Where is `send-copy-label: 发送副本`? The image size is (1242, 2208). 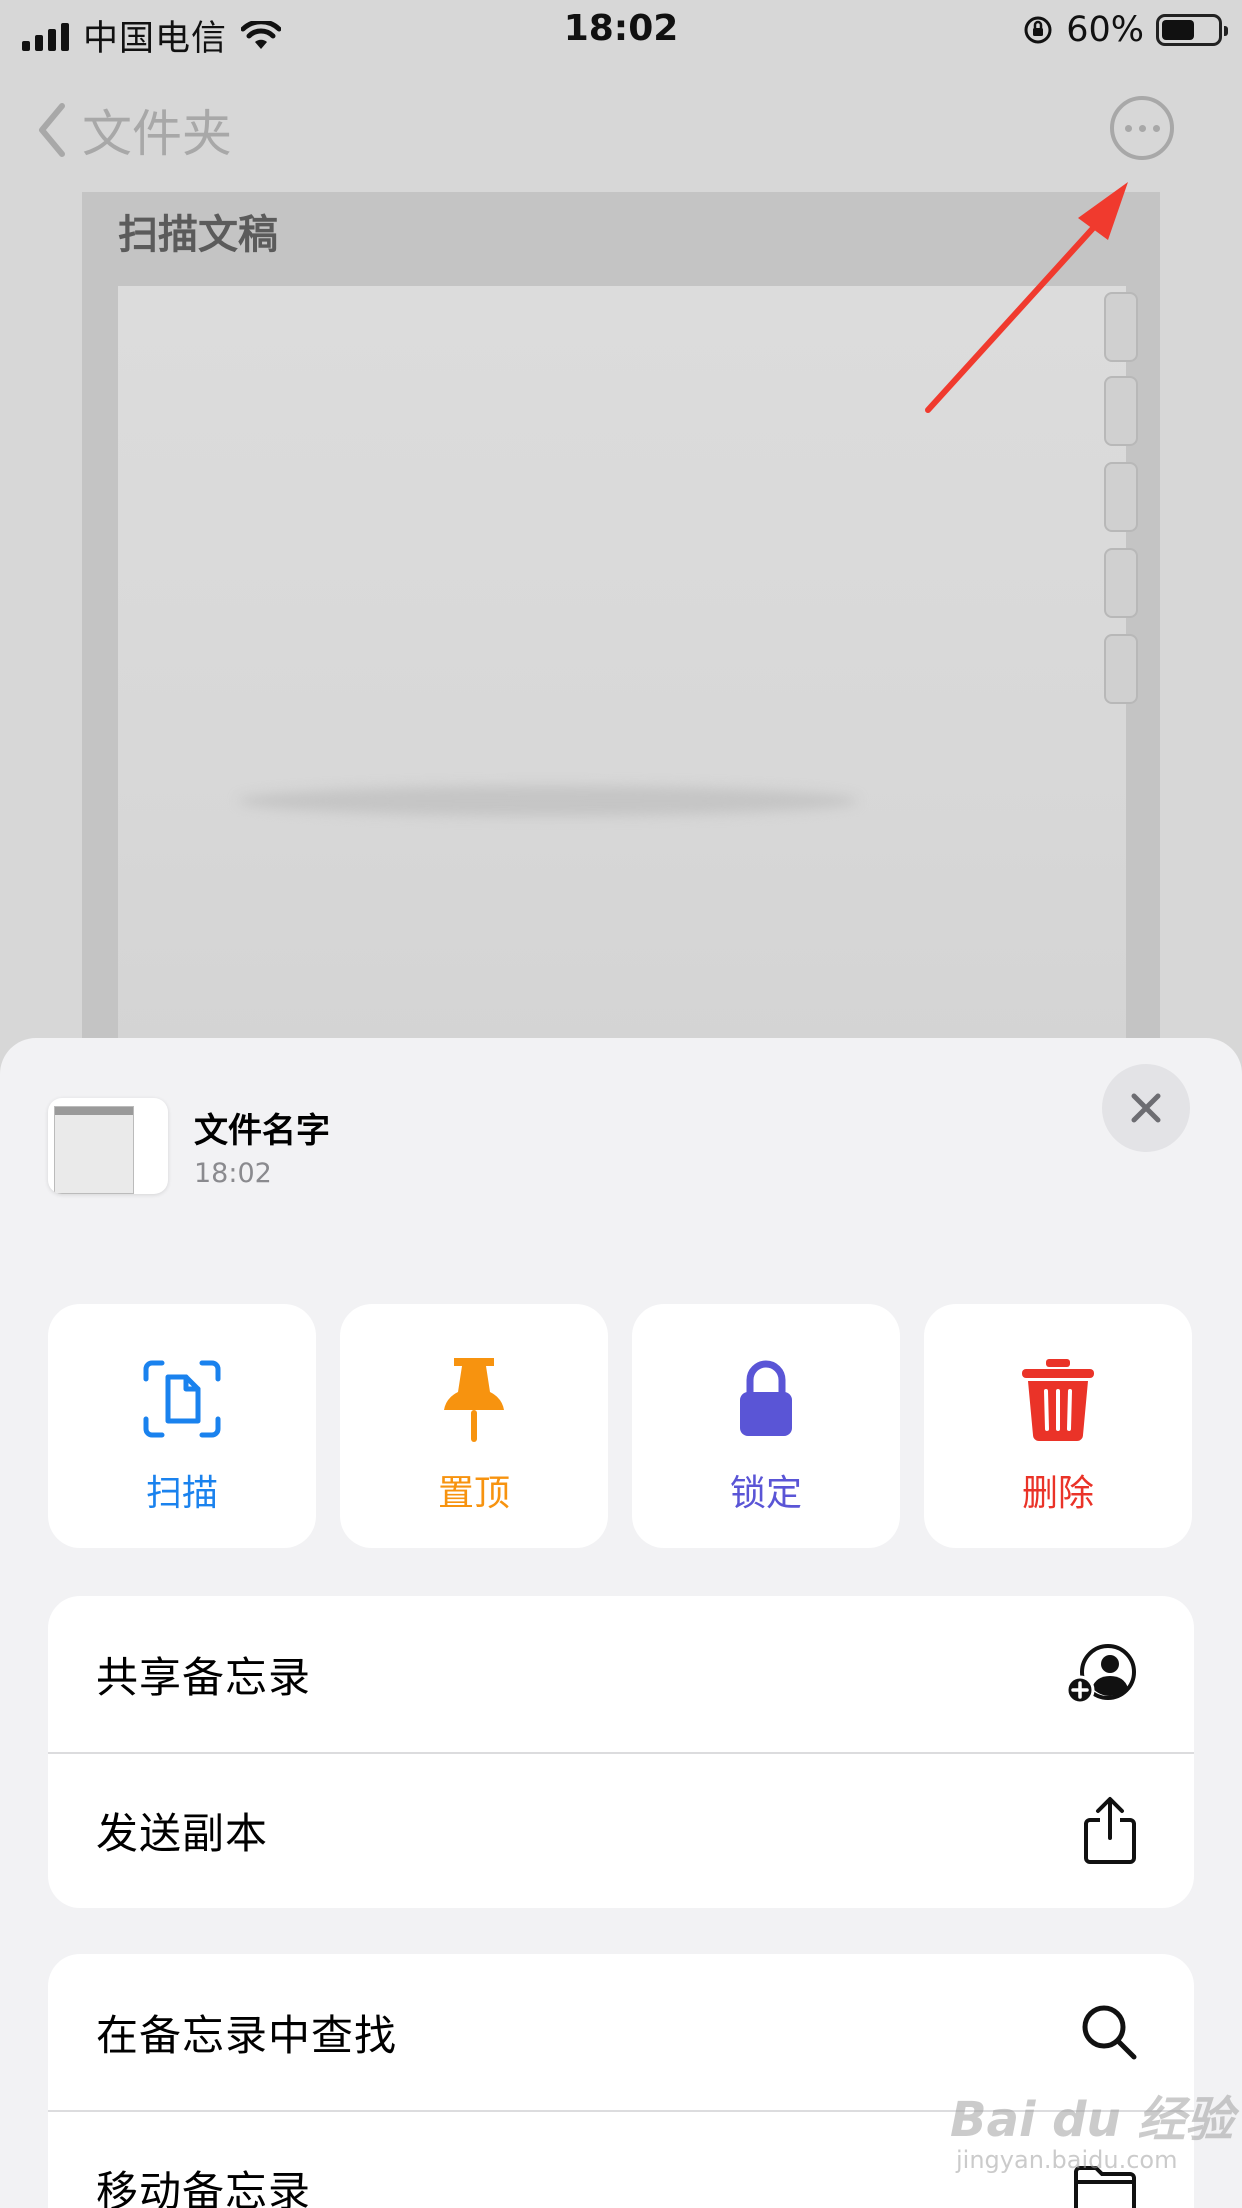 send-copy-label: 发送副本 is located at coordinates (182, 1833).